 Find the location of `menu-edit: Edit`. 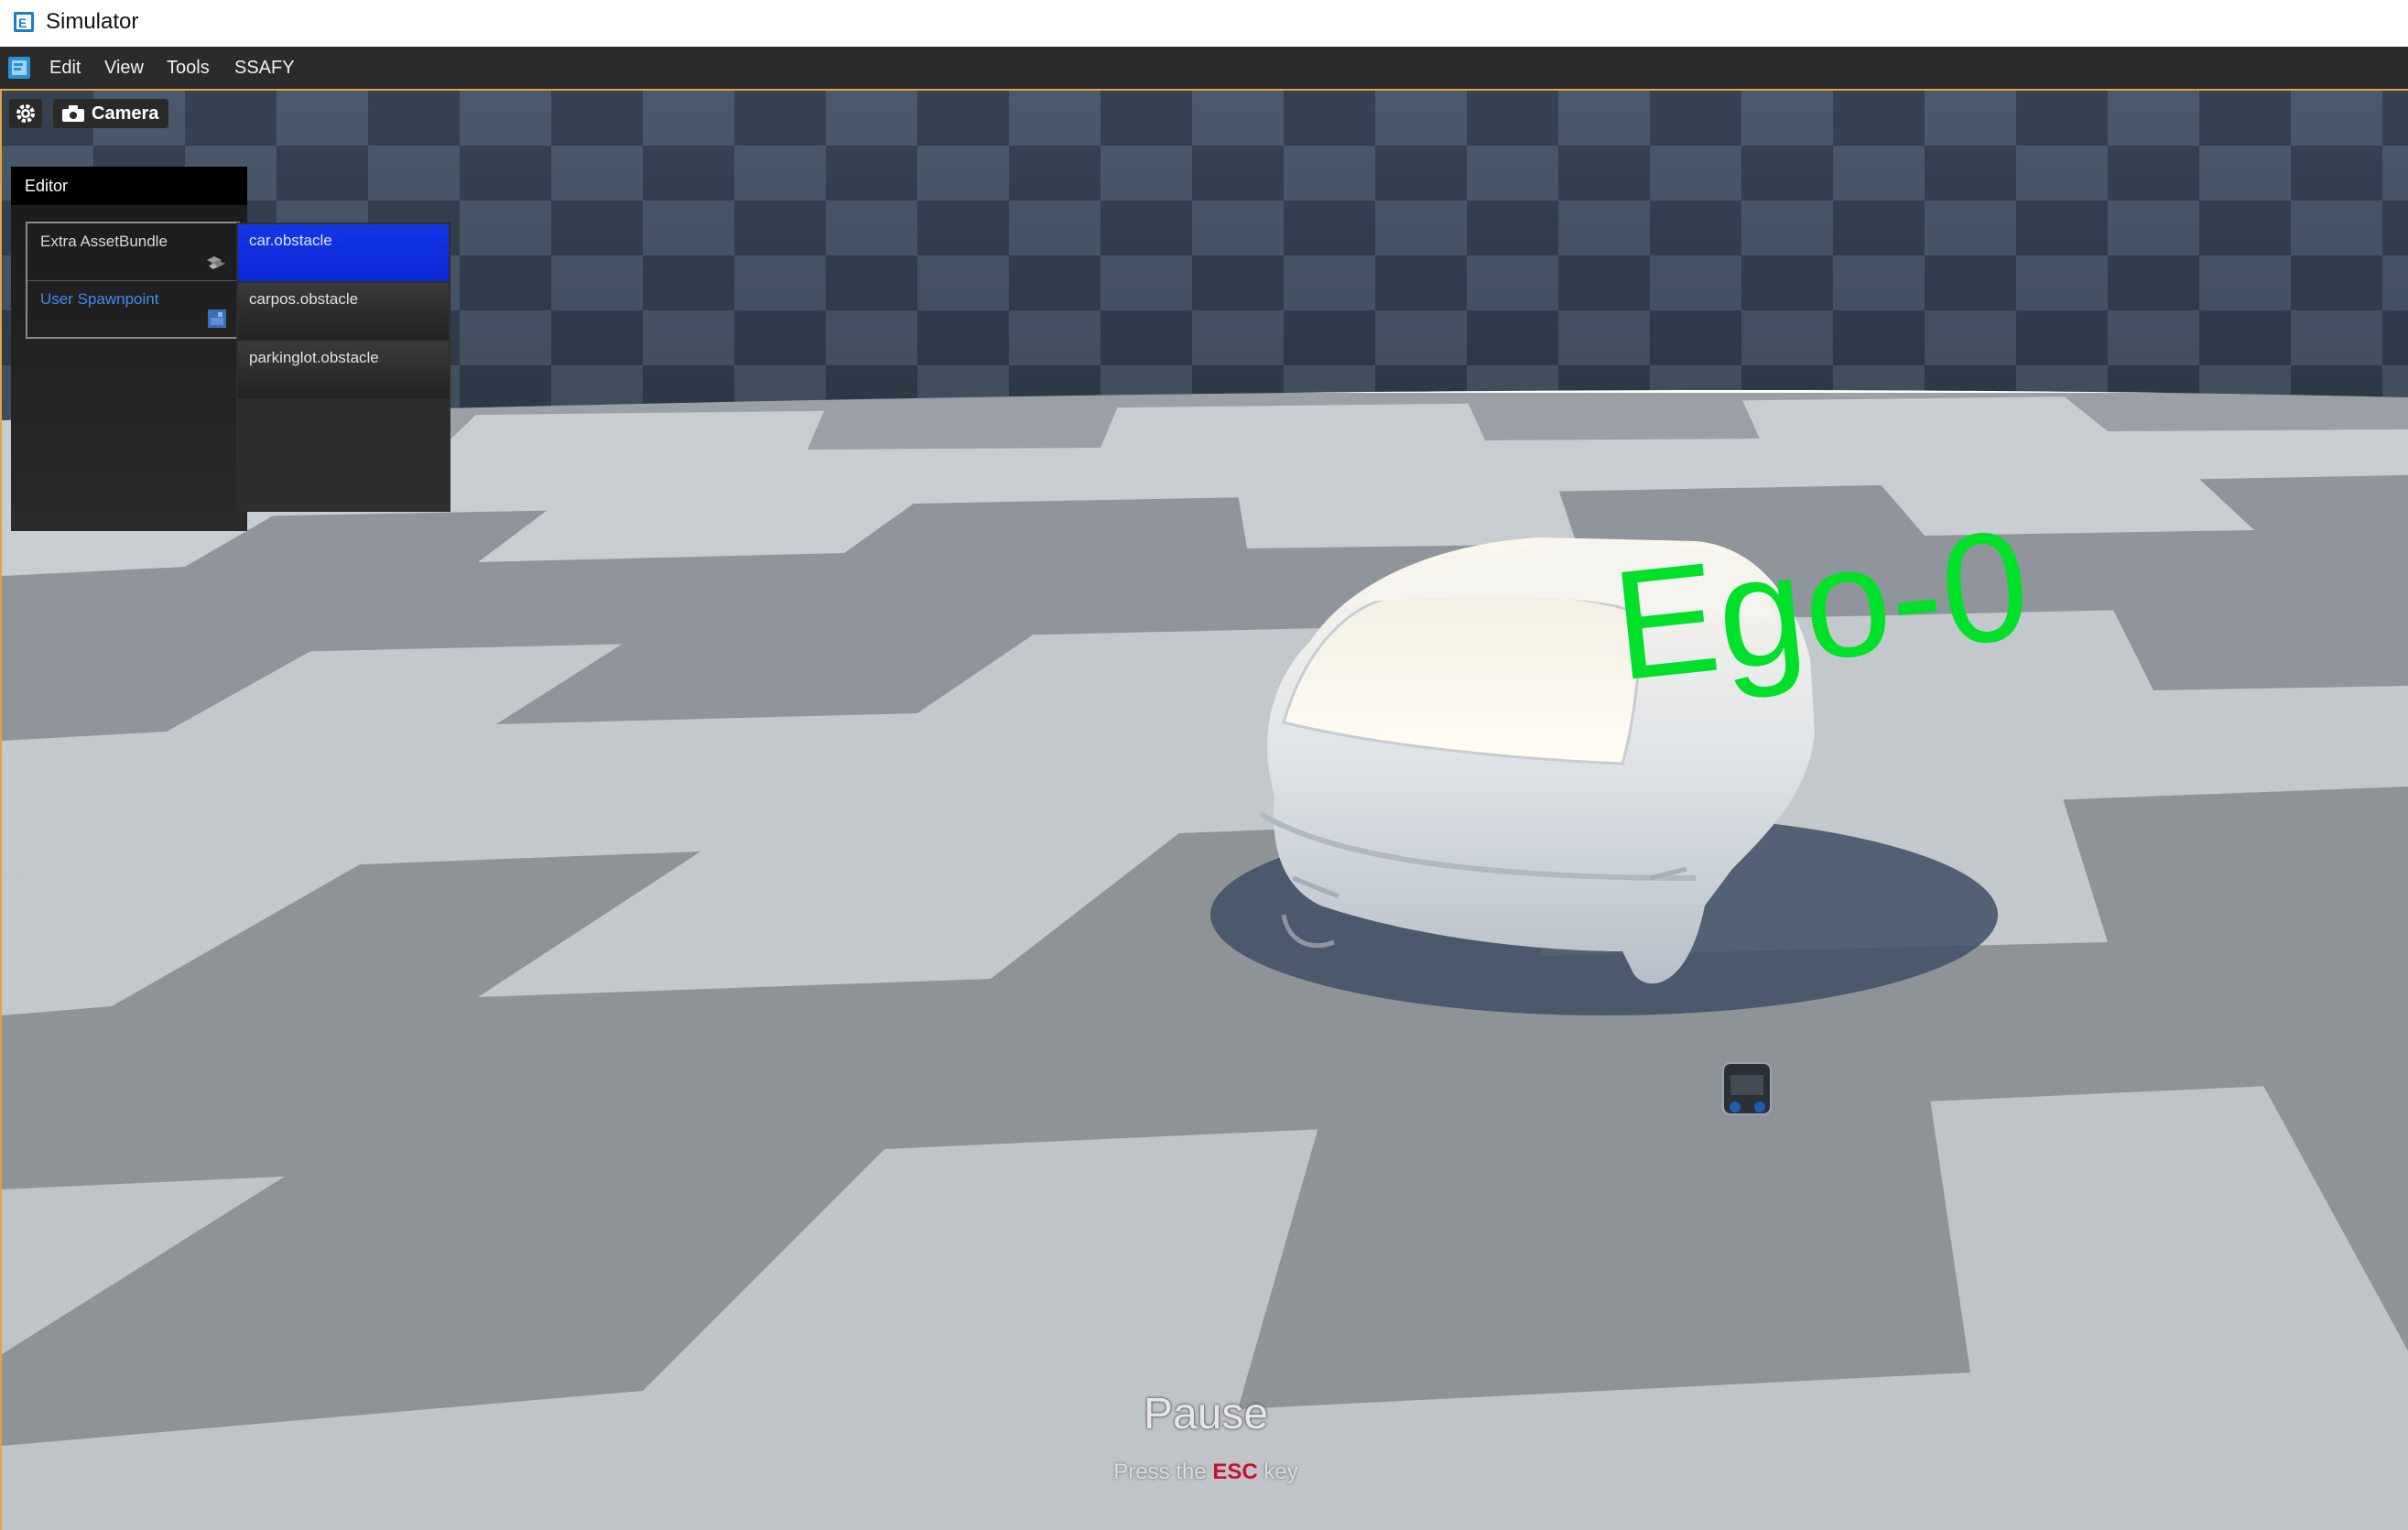

menu-edit: Edit is located at coordinates (65, 68).